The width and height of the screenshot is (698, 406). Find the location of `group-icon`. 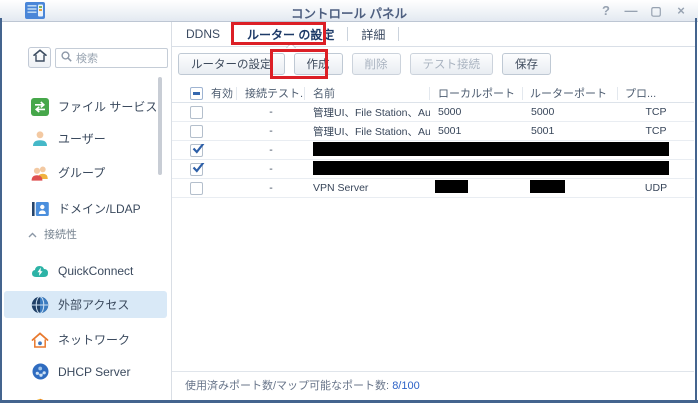

group-icon is located at coordinates (40, 173).